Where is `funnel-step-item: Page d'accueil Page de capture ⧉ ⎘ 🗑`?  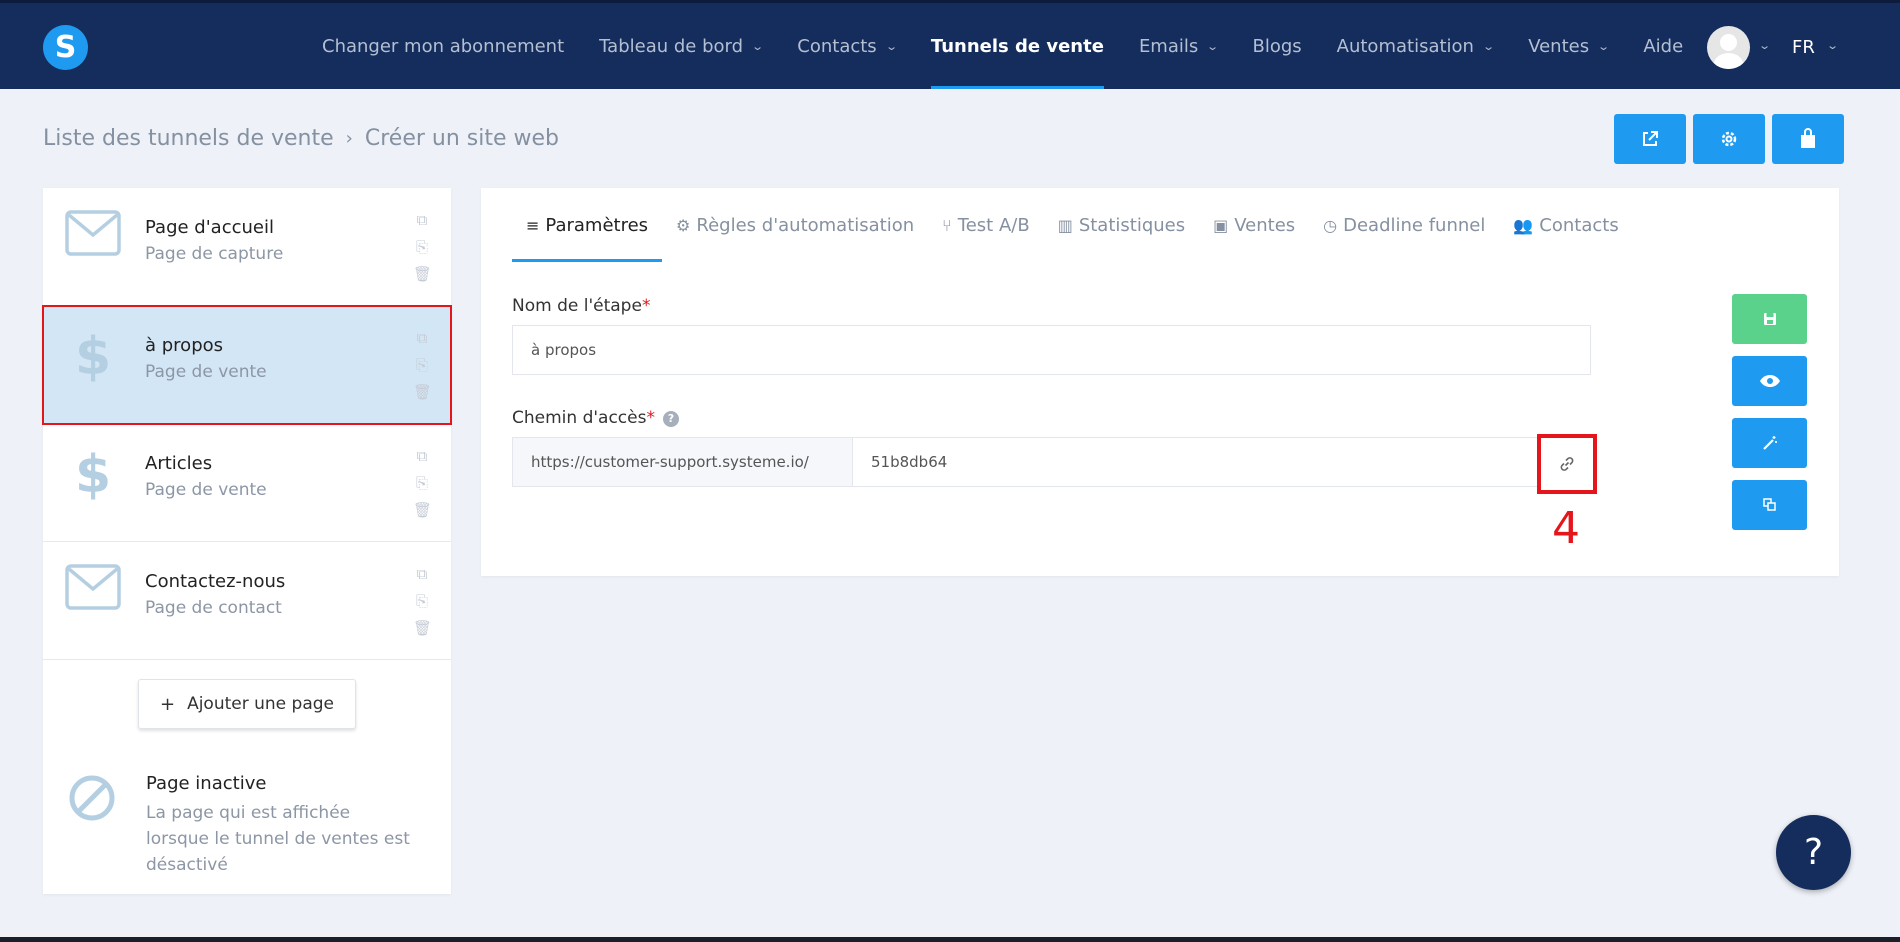 funnel-step-item: Page d'accueil Page de capture ⧉ ⎘ 🗑 is located at coordinates (247, 247).